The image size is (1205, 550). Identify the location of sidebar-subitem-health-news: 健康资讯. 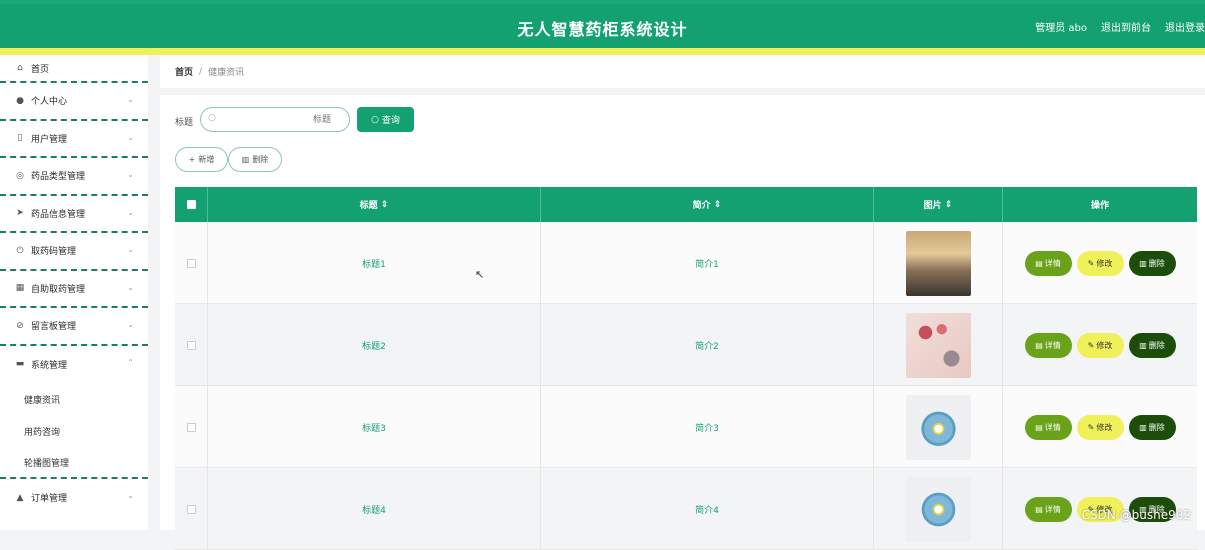
(74, 399).